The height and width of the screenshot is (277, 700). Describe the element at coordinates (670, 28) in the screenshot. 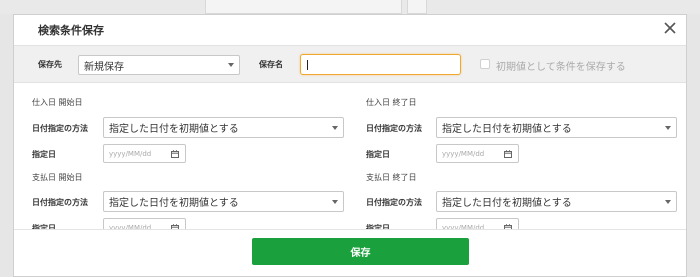

I see `close-icon` at that location.